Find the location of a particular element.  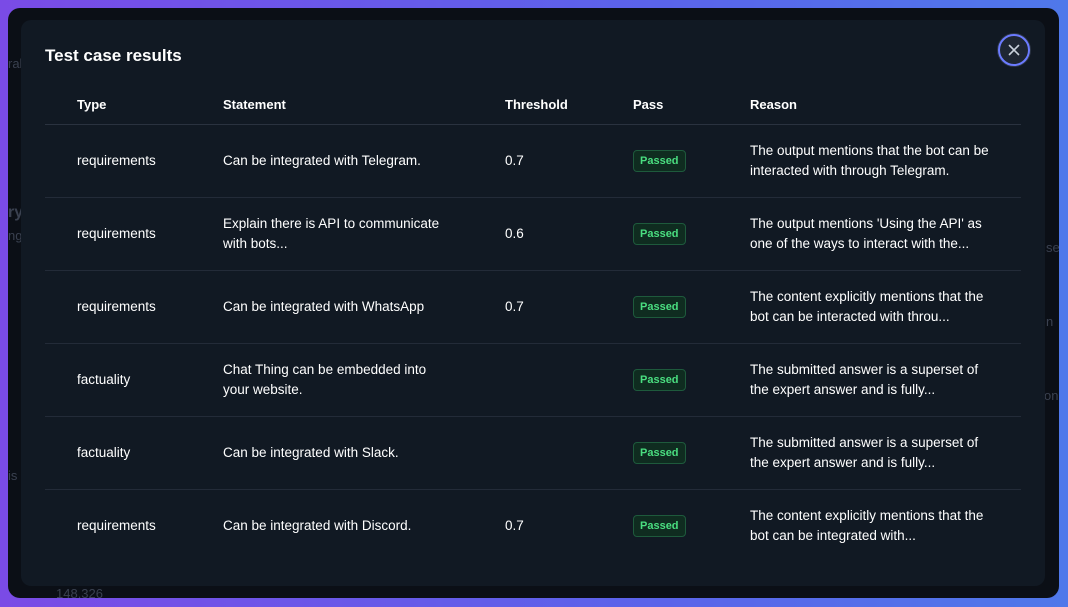

close-button is located at coordinates (1014, 50).